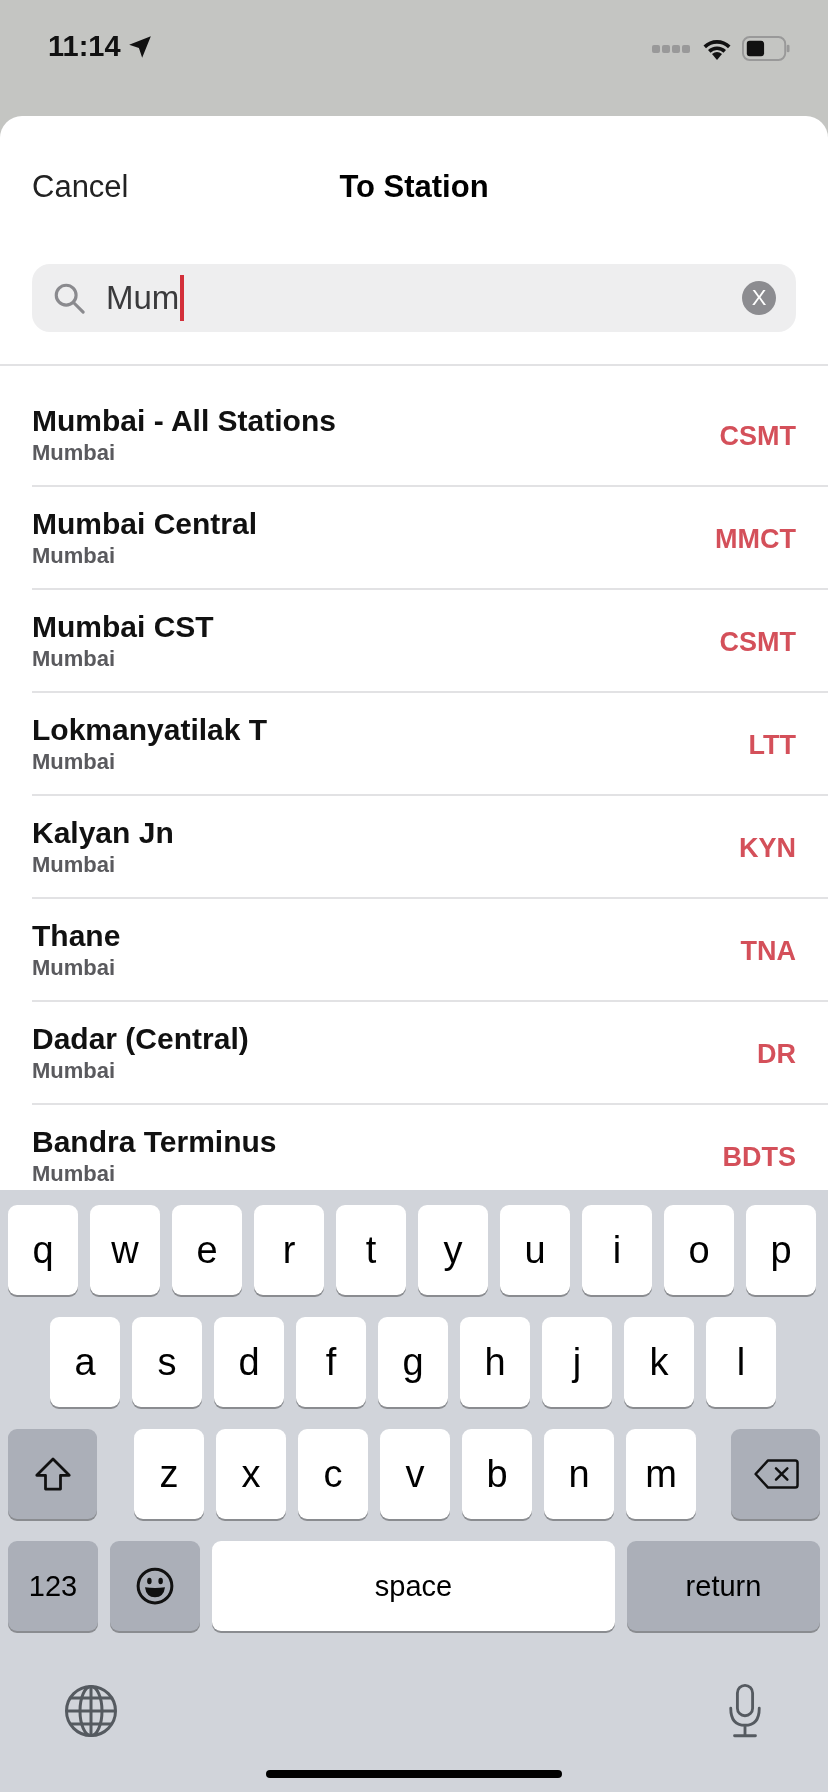 This screenshot has width=828, height=1792. What do you see at coordinates (103, 832) in the screenshot?
I see `station-name: Kalyan Jn` at bounding box center [103, 832].